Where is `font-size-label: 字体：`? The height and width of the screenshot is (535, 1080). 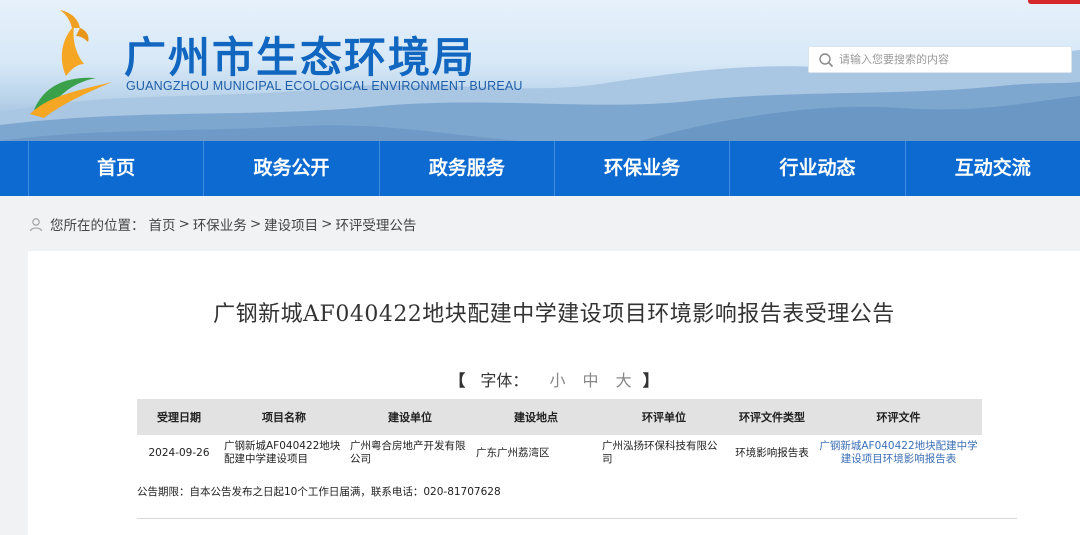
font-size-label: 字体： is located at coordinates (504, 380).